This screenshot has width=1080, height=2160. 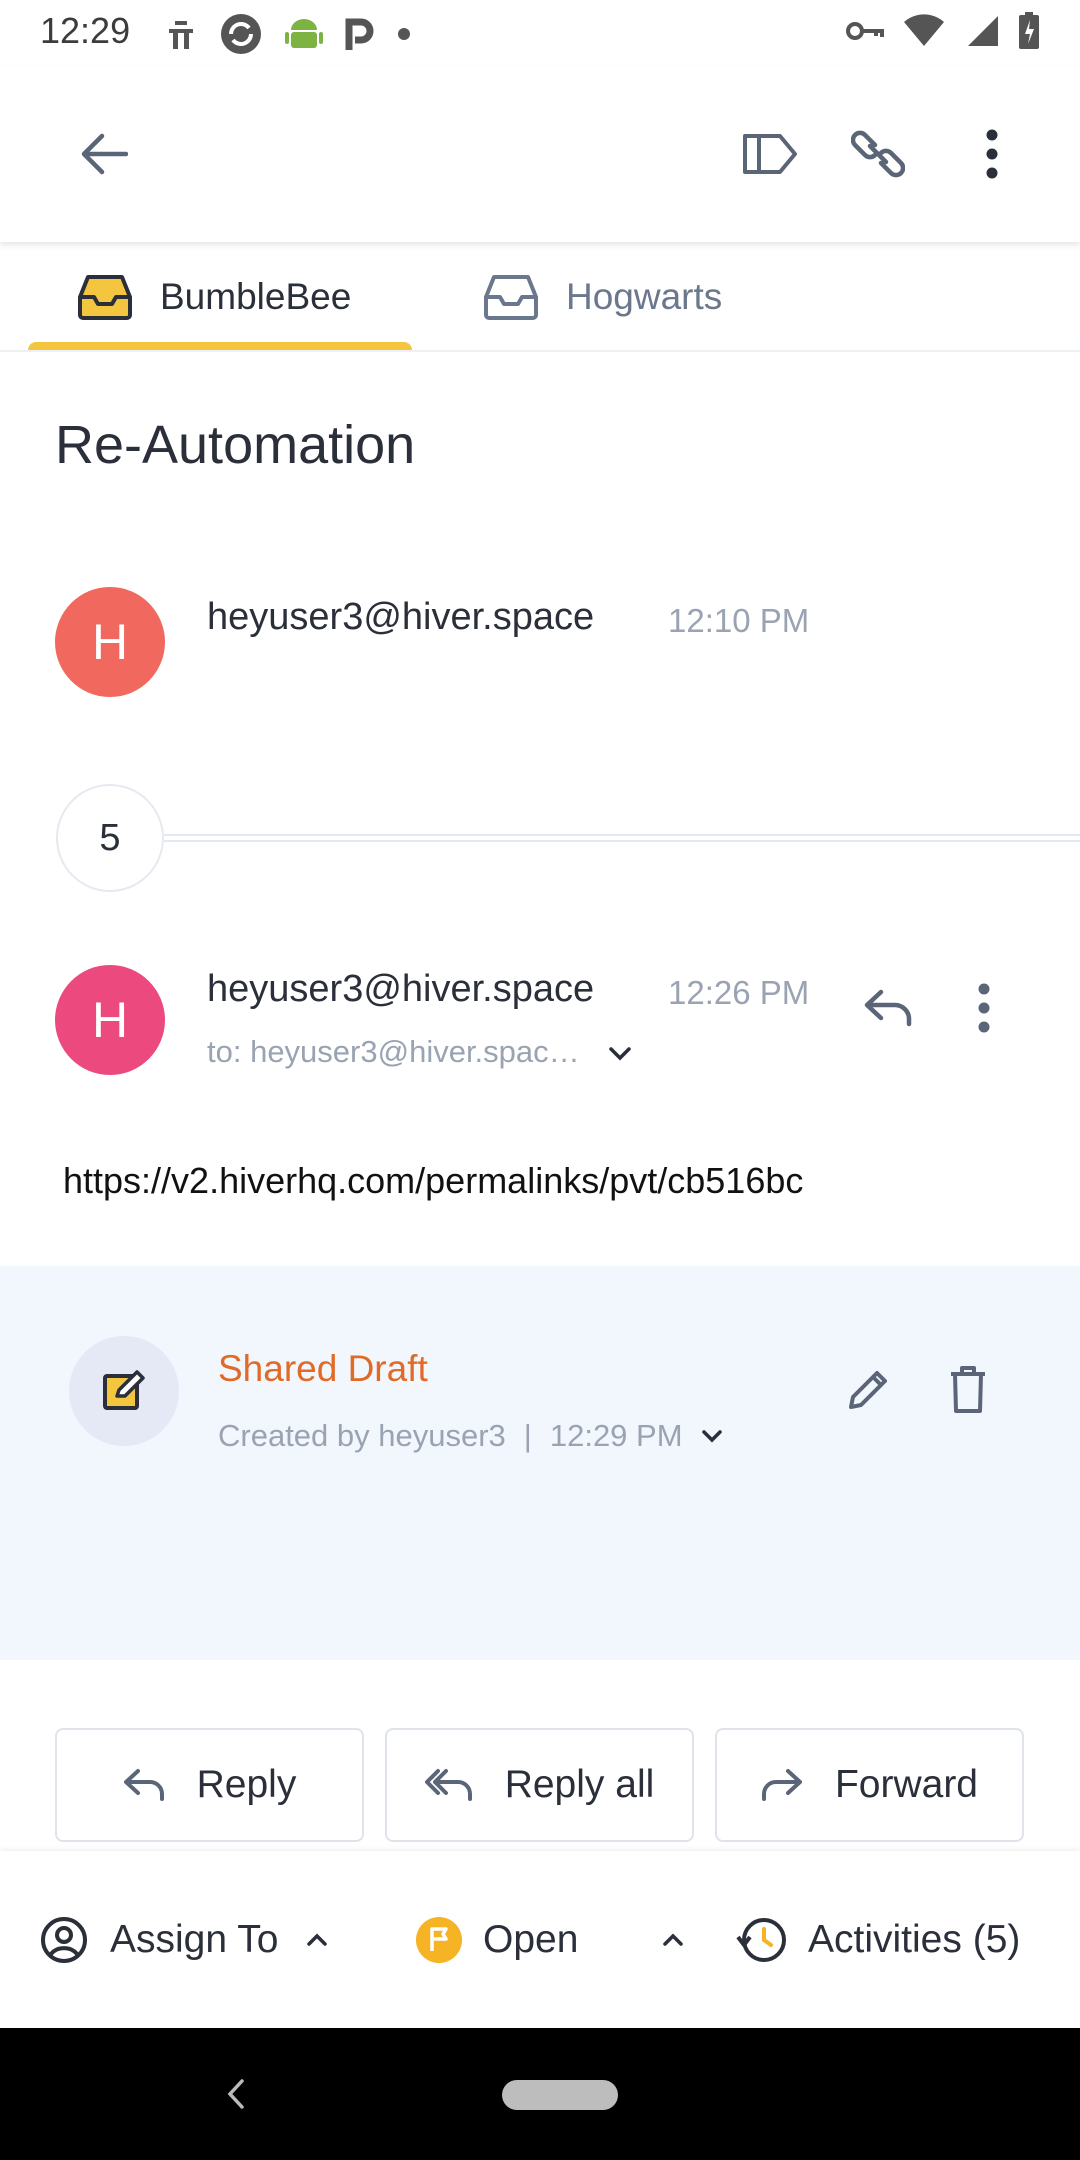 I want to click on label-icon, so click(x=770, y=154).